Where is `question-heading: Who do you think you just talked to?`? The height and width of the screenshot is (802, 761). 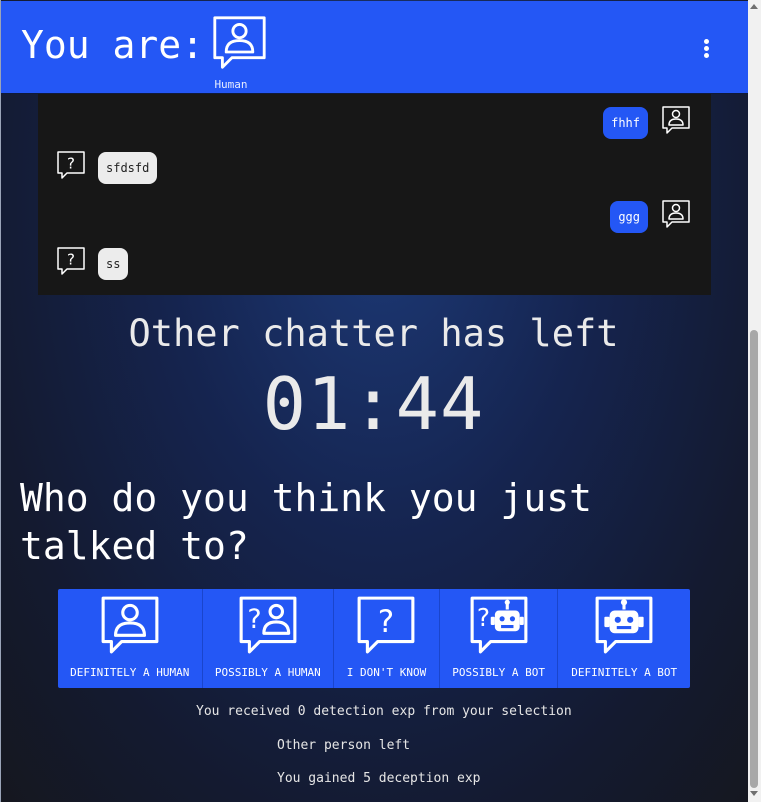
question-heading: Who do you think you just talked to? is located at coordinates (306, 522).